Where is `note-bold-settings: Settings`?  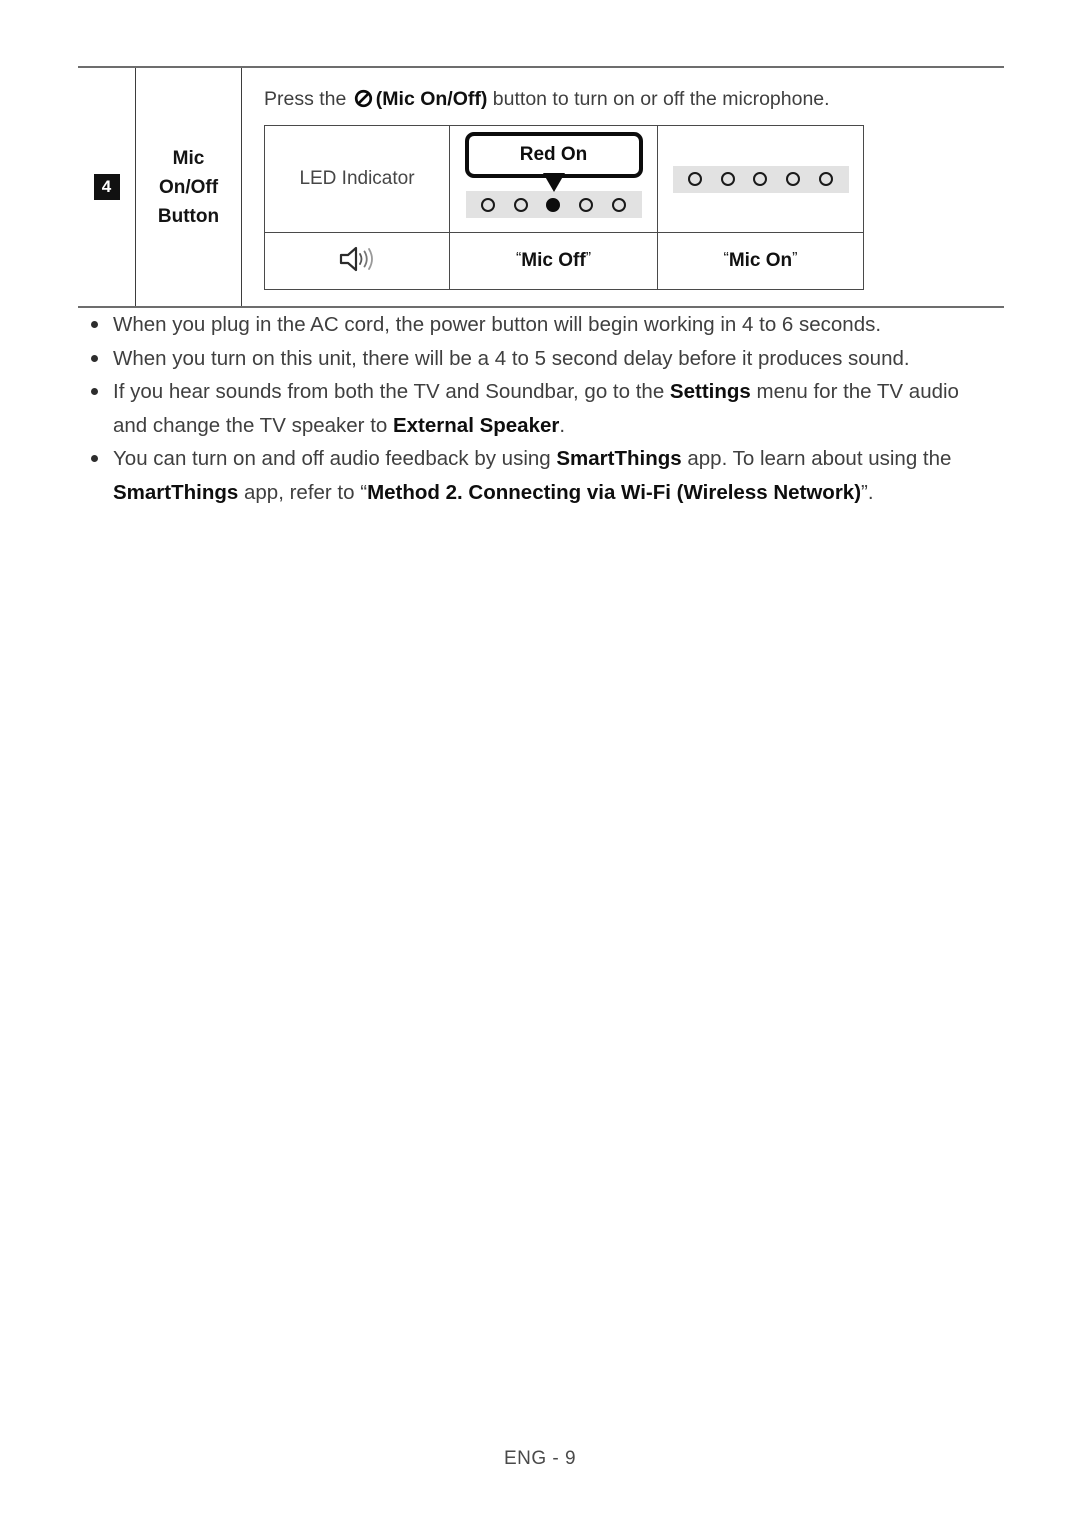 note-bold-settings: Settings is located at coordinates (710, 391).